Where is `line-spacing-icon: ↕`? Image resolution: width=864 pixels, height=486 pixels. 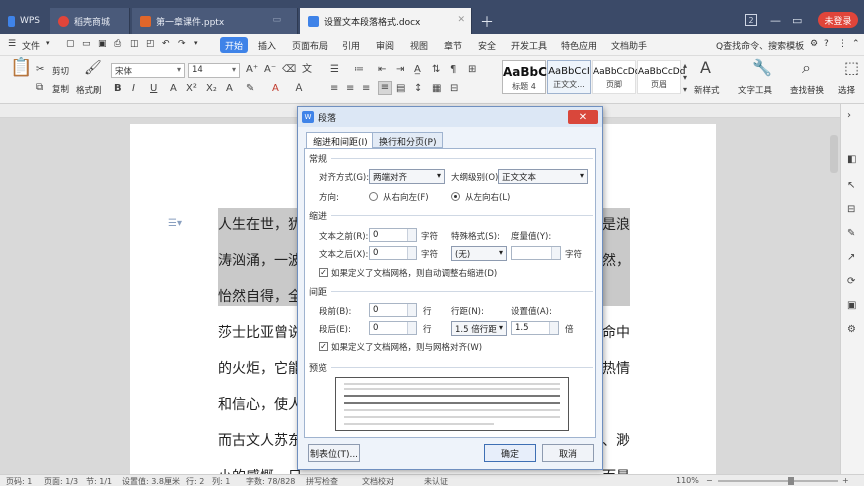 line-spacing-icon: ↕ is located at coordinates (418, 89).